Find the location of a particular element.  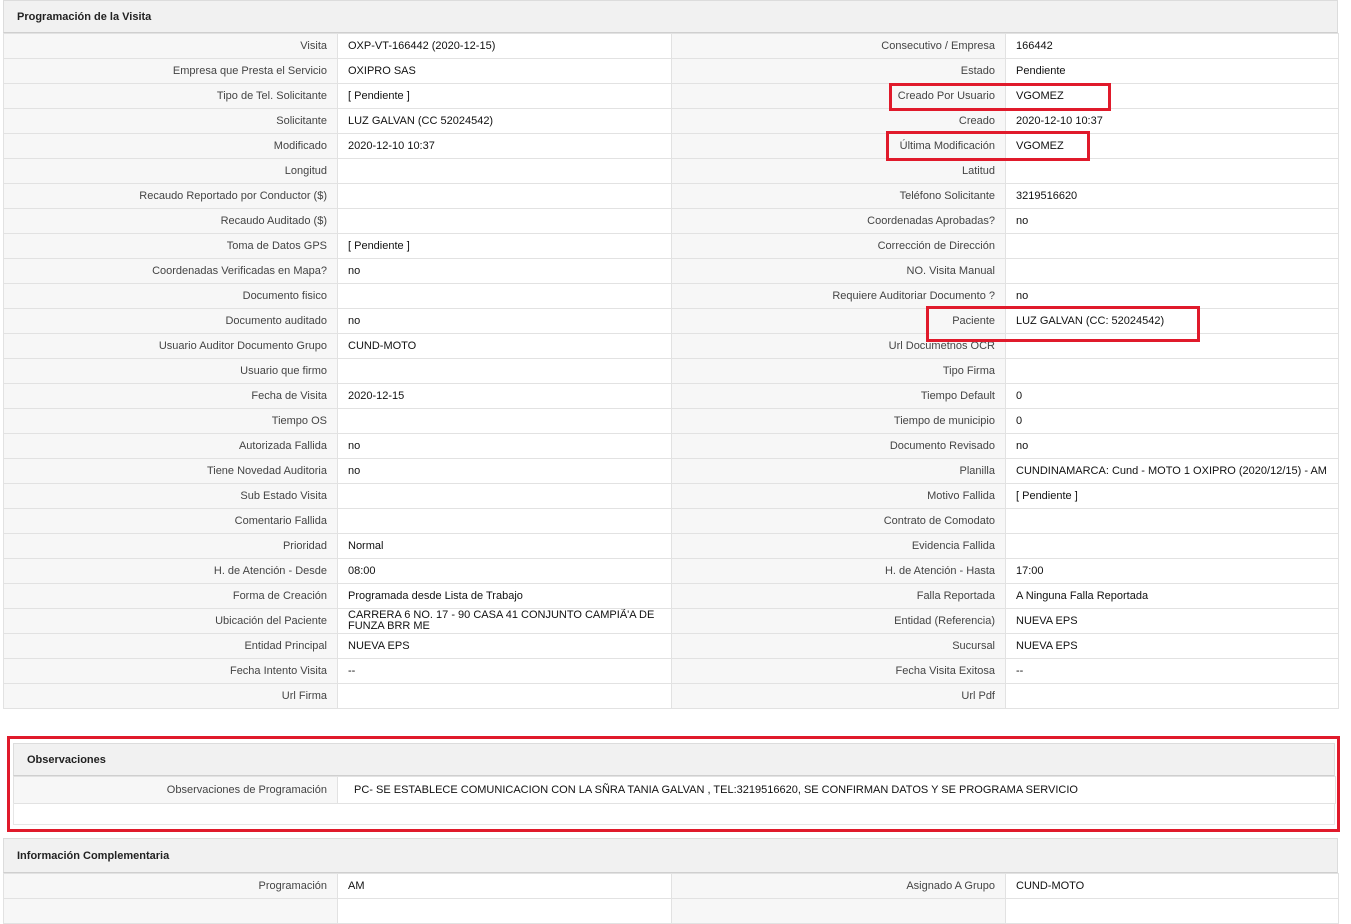

field-value: A Ninguna Falla Reportada is located at coordinates (1172, 596).